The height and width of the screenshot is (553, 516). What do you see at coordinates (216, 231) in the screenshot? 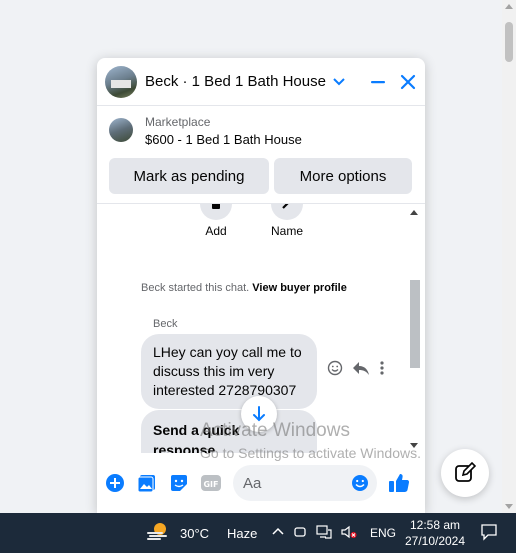
I see `add-label: Add` at bounding box center [216, 231].